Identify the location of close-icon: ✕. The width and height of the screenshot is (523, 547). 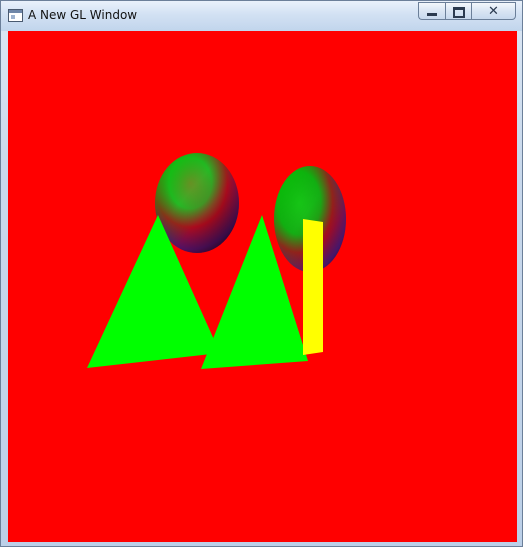
(493, 11).